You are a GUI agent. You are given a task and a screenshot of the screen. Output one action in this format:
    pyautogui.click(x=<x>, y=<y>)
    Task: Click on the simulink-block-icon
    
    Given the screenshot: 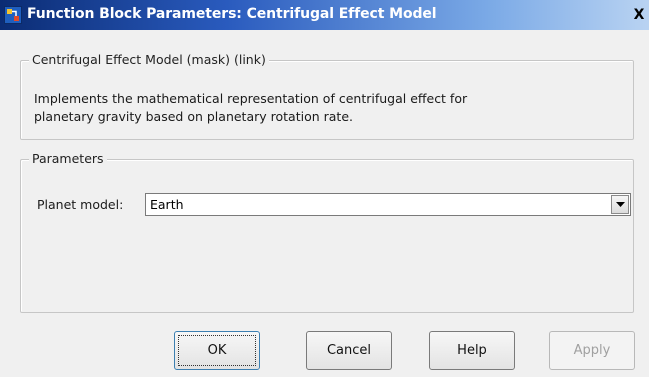 What is the action you would take?
    pyautogui.click(x=13, y=15)
    